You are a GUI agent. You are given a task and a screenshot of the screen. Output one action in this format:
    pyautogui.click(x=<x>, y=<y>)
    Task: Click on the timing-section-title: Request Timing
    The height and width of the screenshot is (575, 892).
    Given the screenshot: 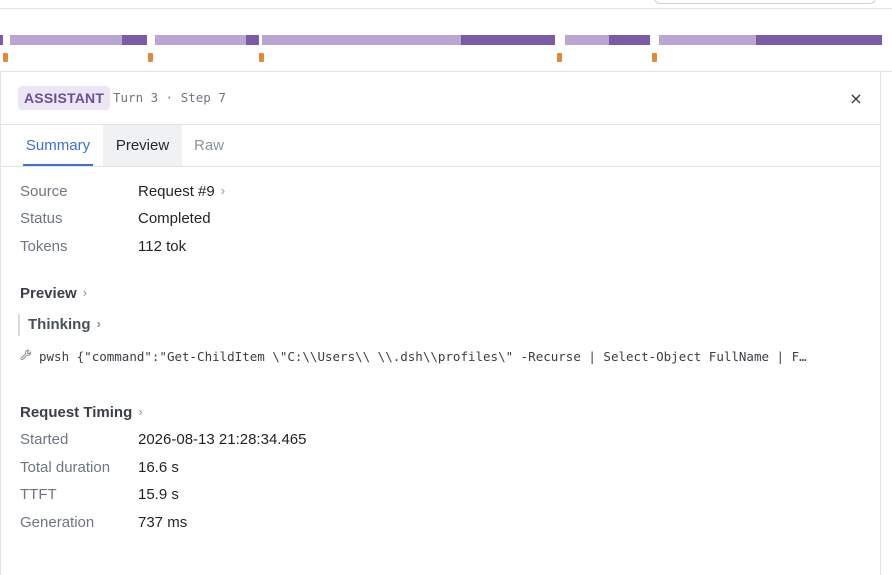 What is the action you would take?
    pyautogui.click(x=76, y=412)
    